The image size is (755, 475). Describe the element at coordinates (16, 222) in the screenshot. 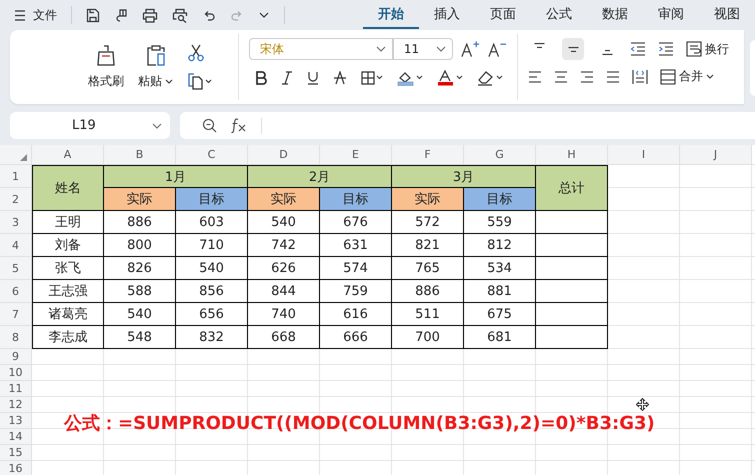

I see `row-header: 3` at that location.